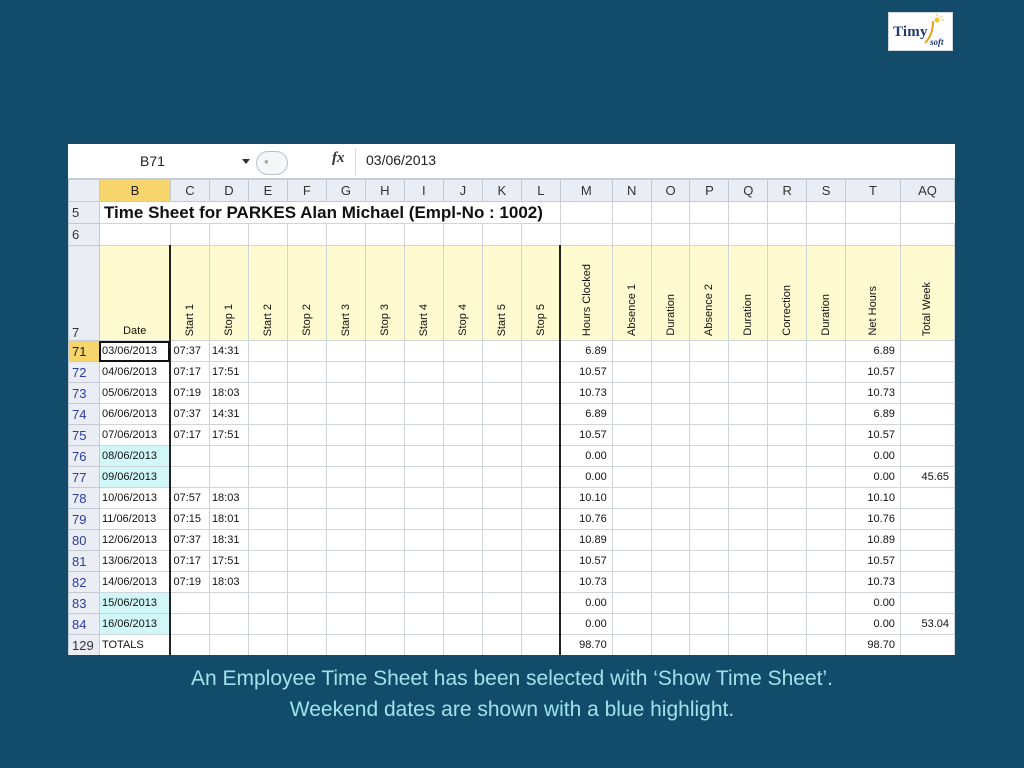 This screenshot has width=1024, height=768. I want to click on date-cell: 05/06/2013, so click(135, 393).